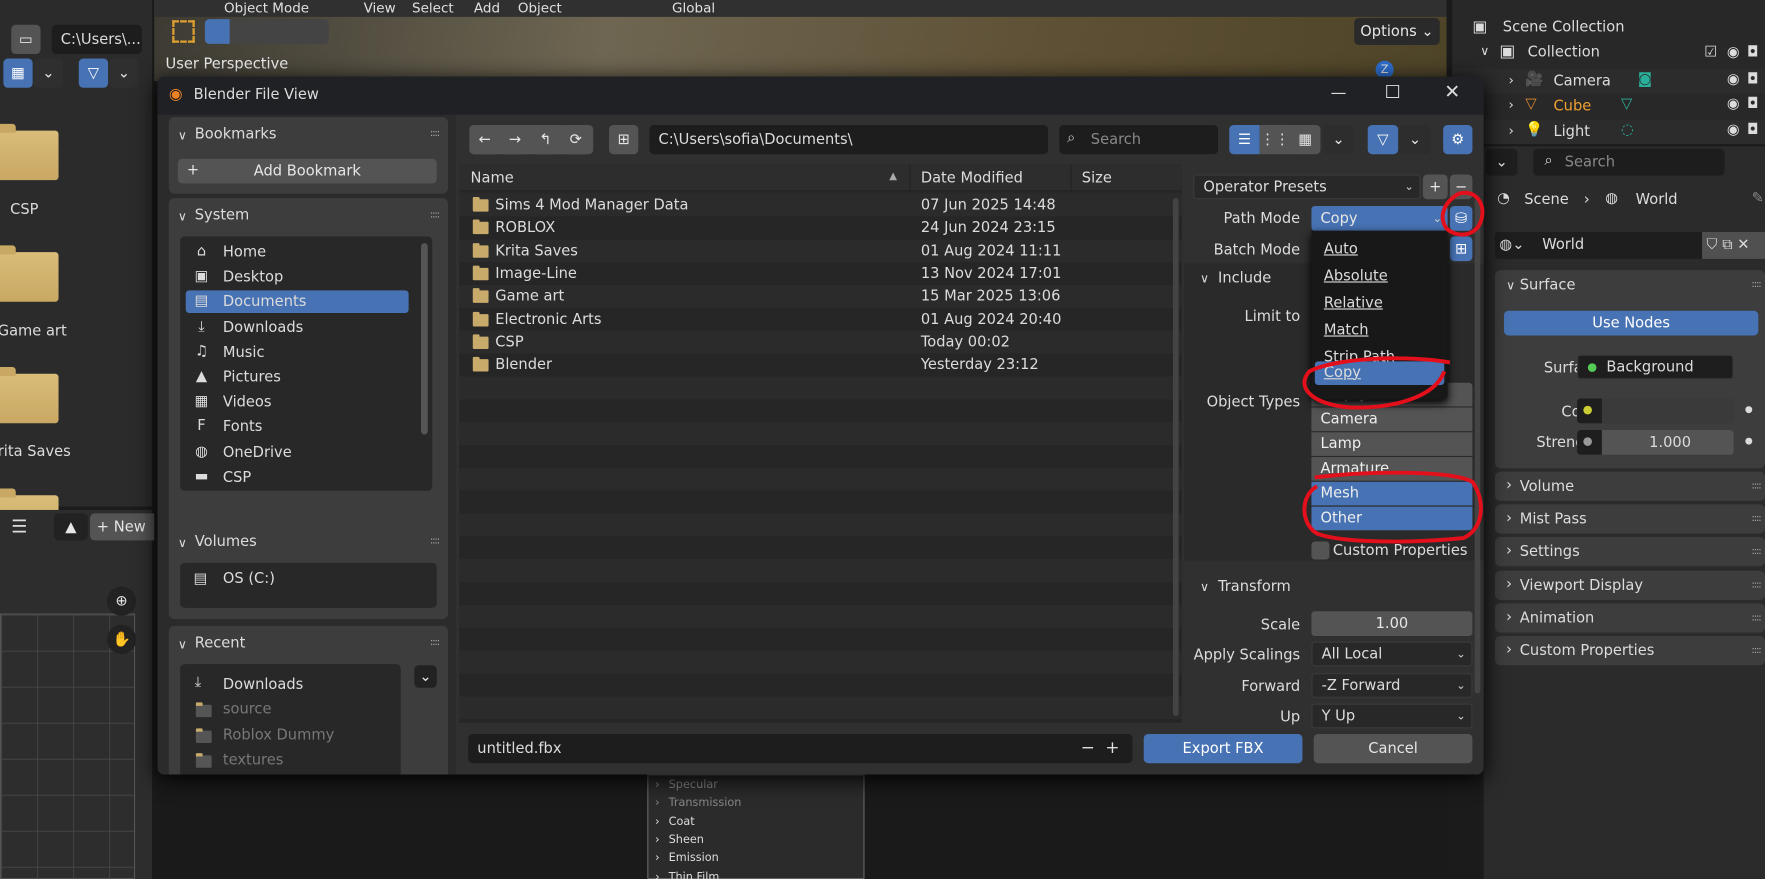  What do you see at coordinates (1392, 507) in the screenshot?
I see `annotation-circle-object-types` at bounding box center [1392, 507].